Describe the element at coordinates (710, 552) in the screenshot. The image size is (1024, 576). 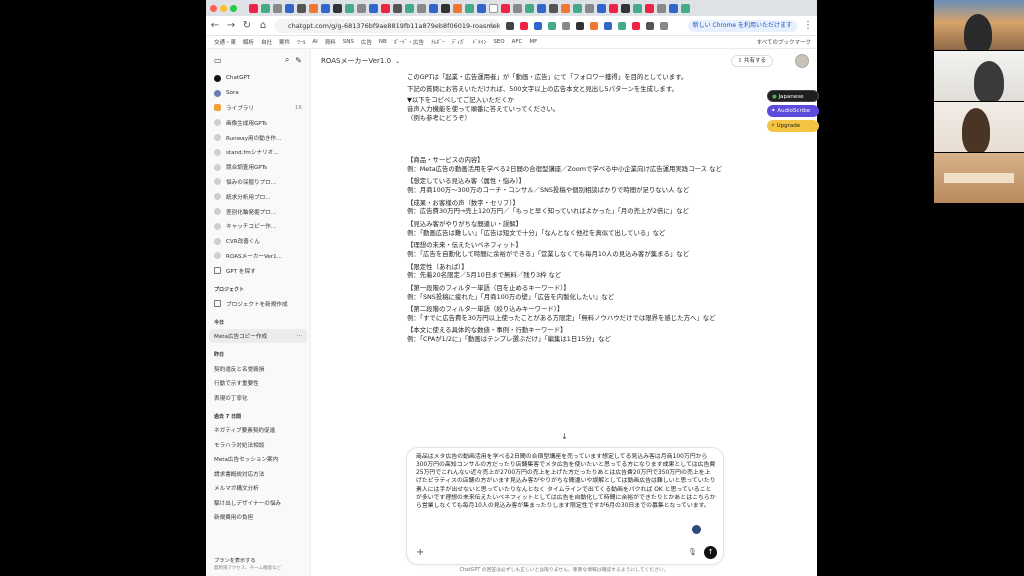
I see `send-button: ↑` at that location.